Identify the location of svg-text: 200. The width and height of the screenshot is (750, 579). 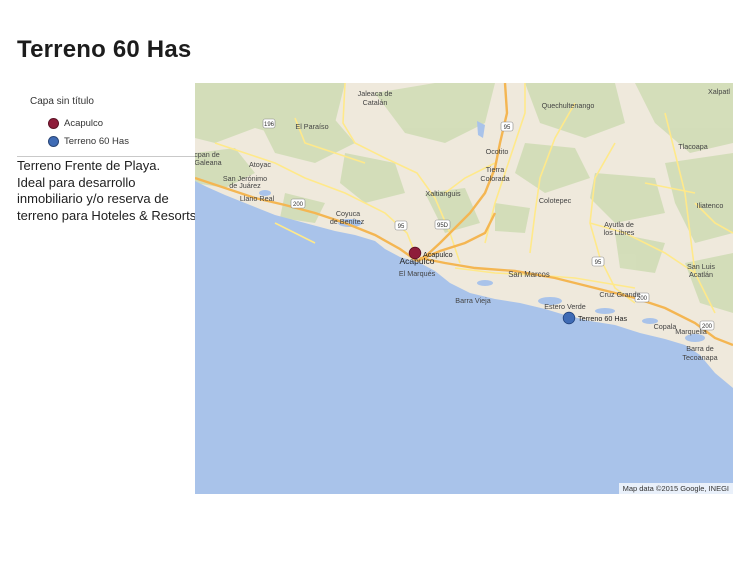
(298, 205).